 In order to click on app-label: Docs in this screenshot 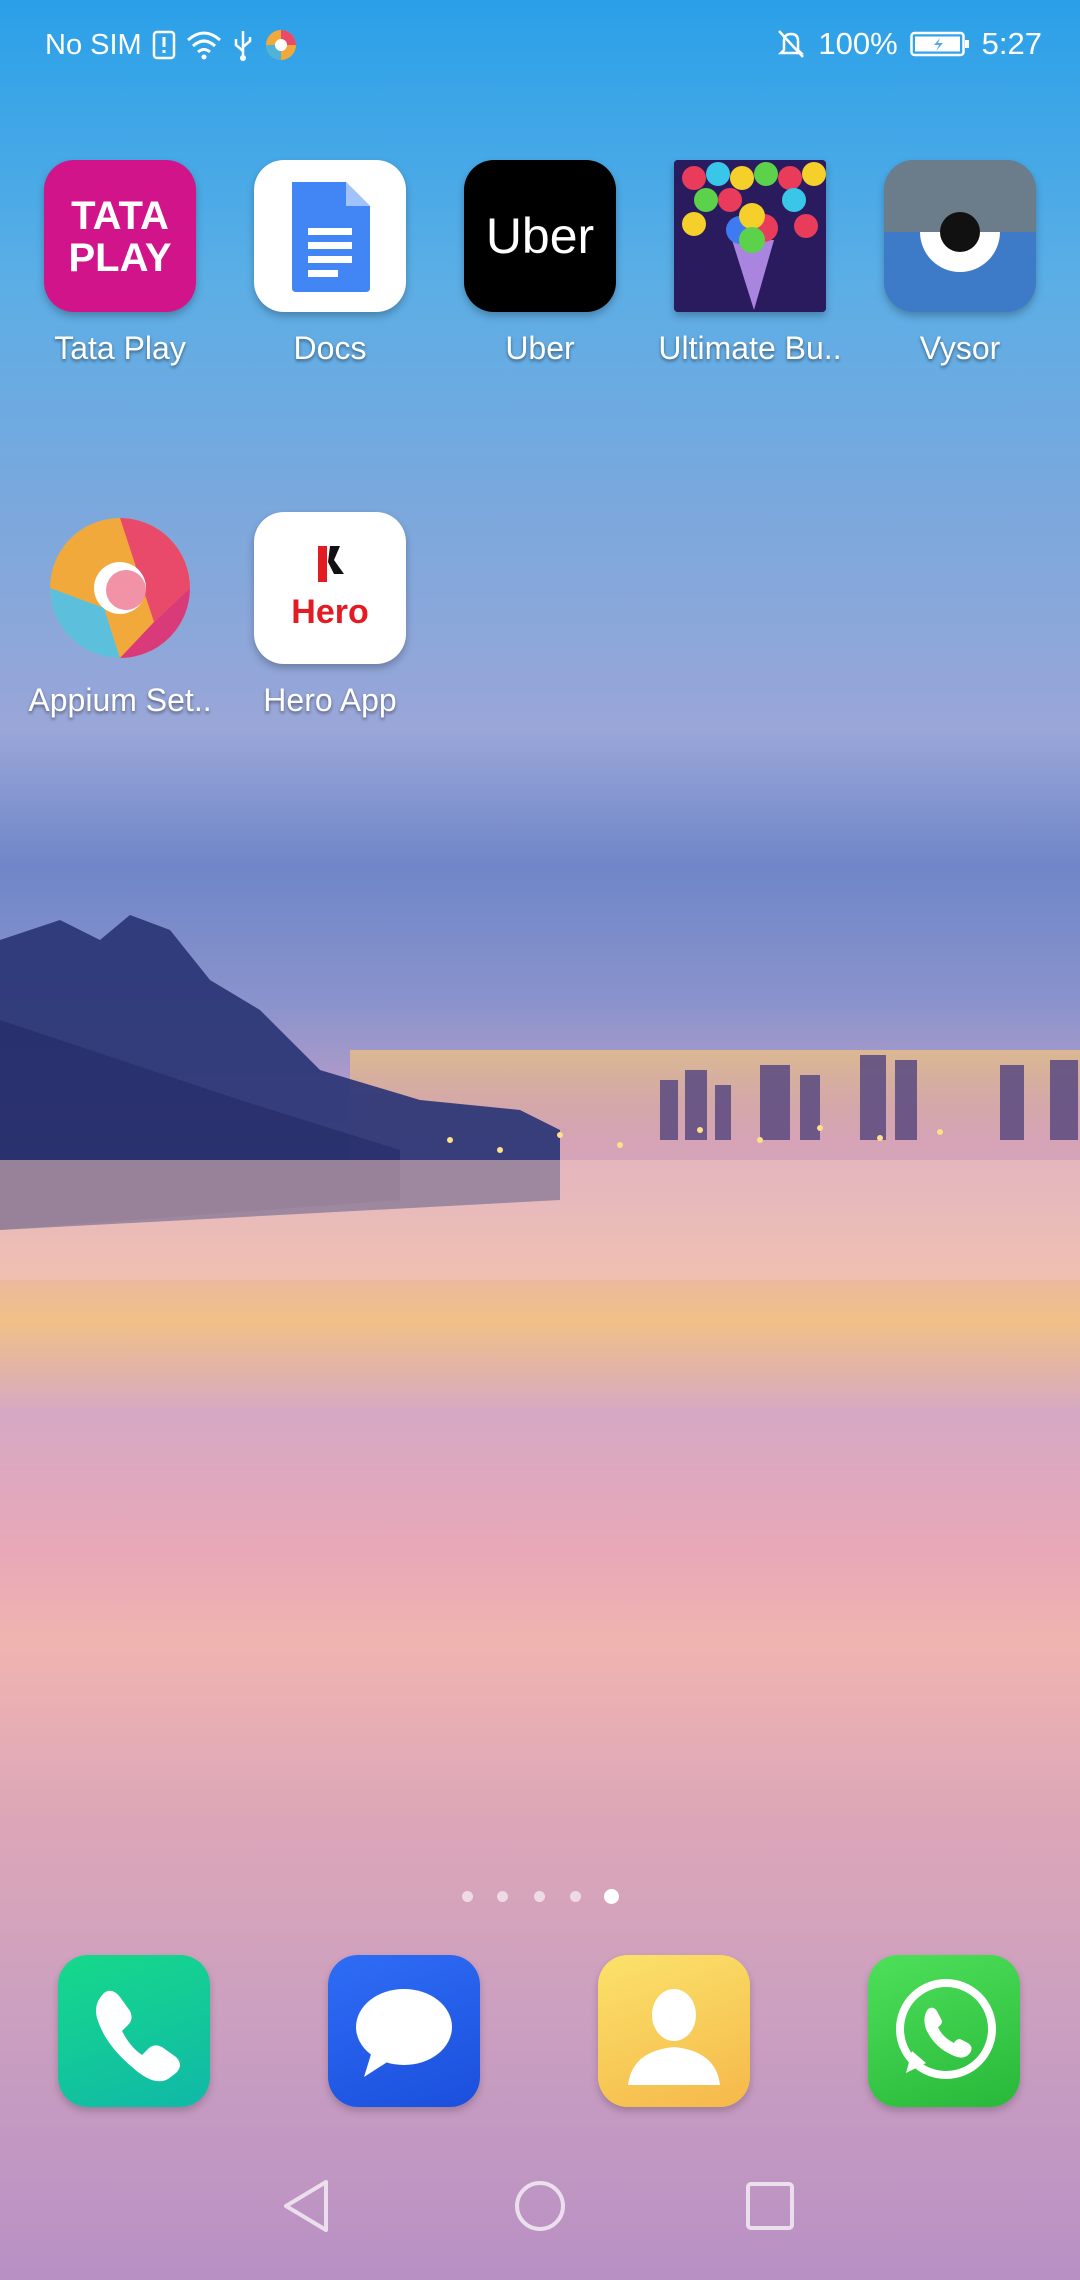, I will do `click(330, 348)`.